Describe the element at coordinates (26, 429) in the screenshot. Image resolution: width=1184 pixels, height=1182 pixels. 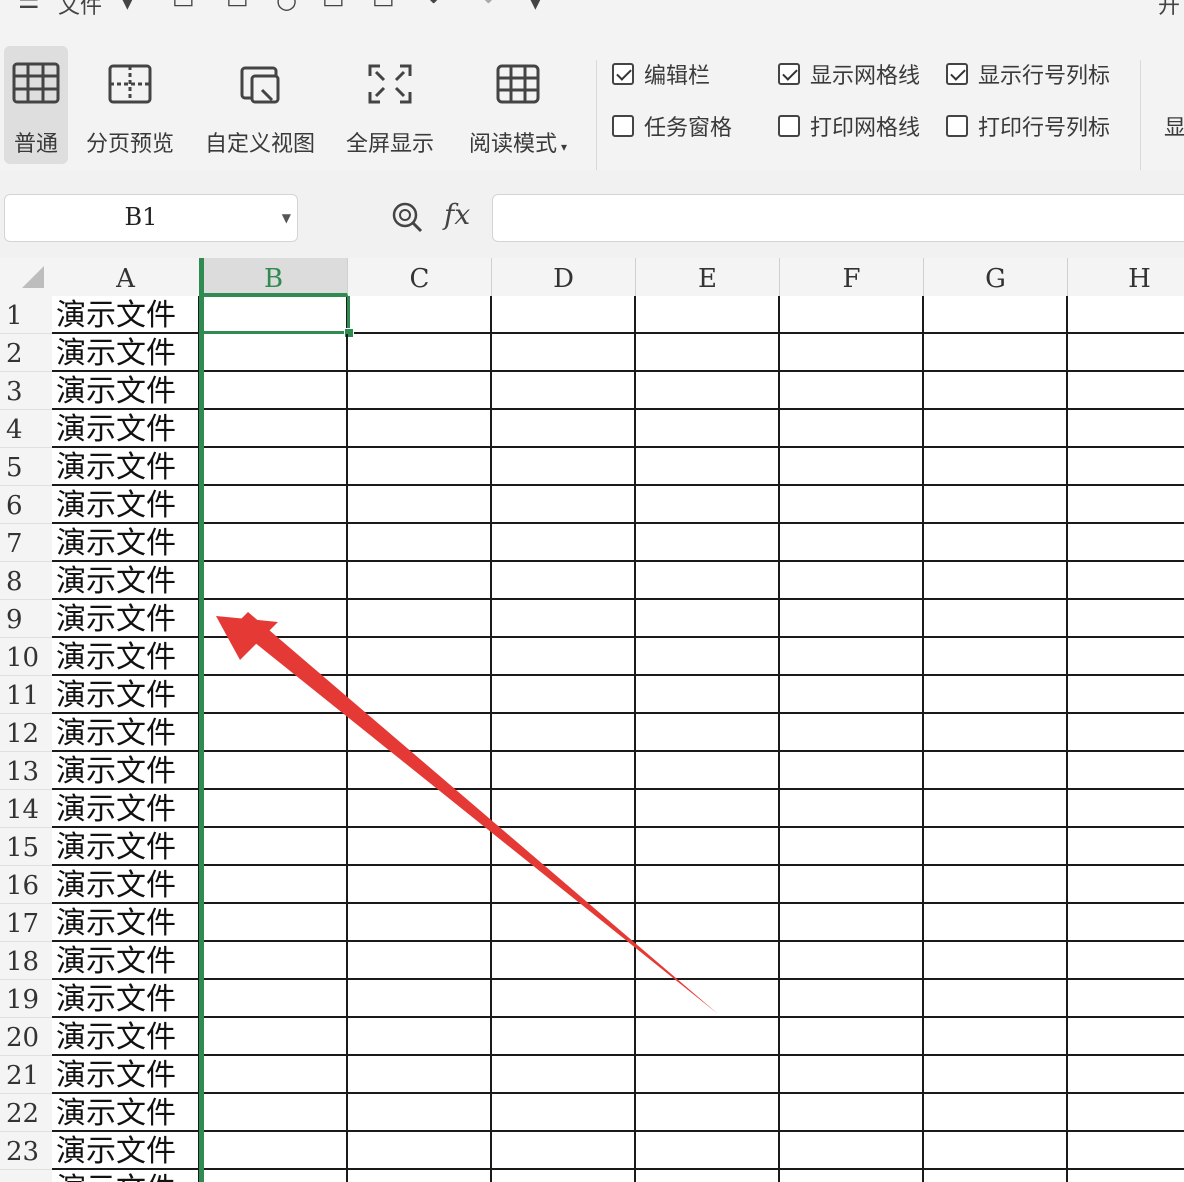
I see `row-header: 4` at that location.